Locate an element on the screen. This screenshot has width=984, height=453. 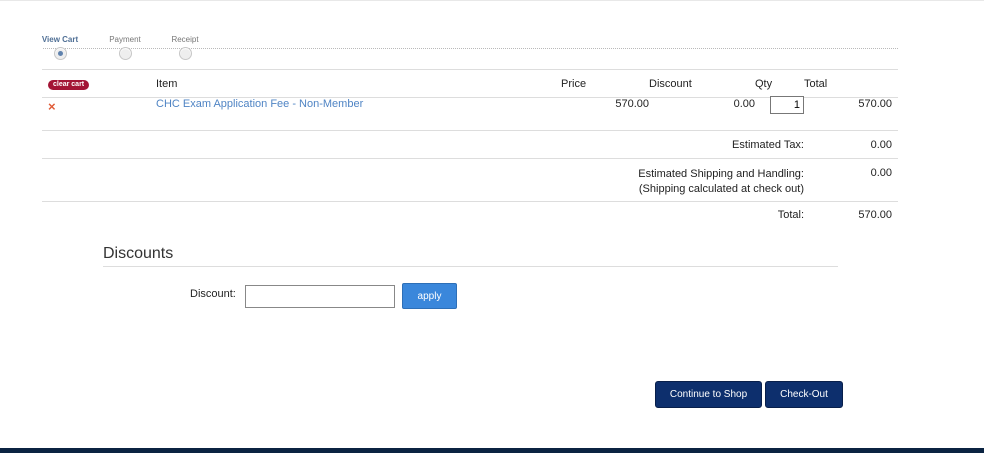
top-divider is located at coordinates (492, 0).